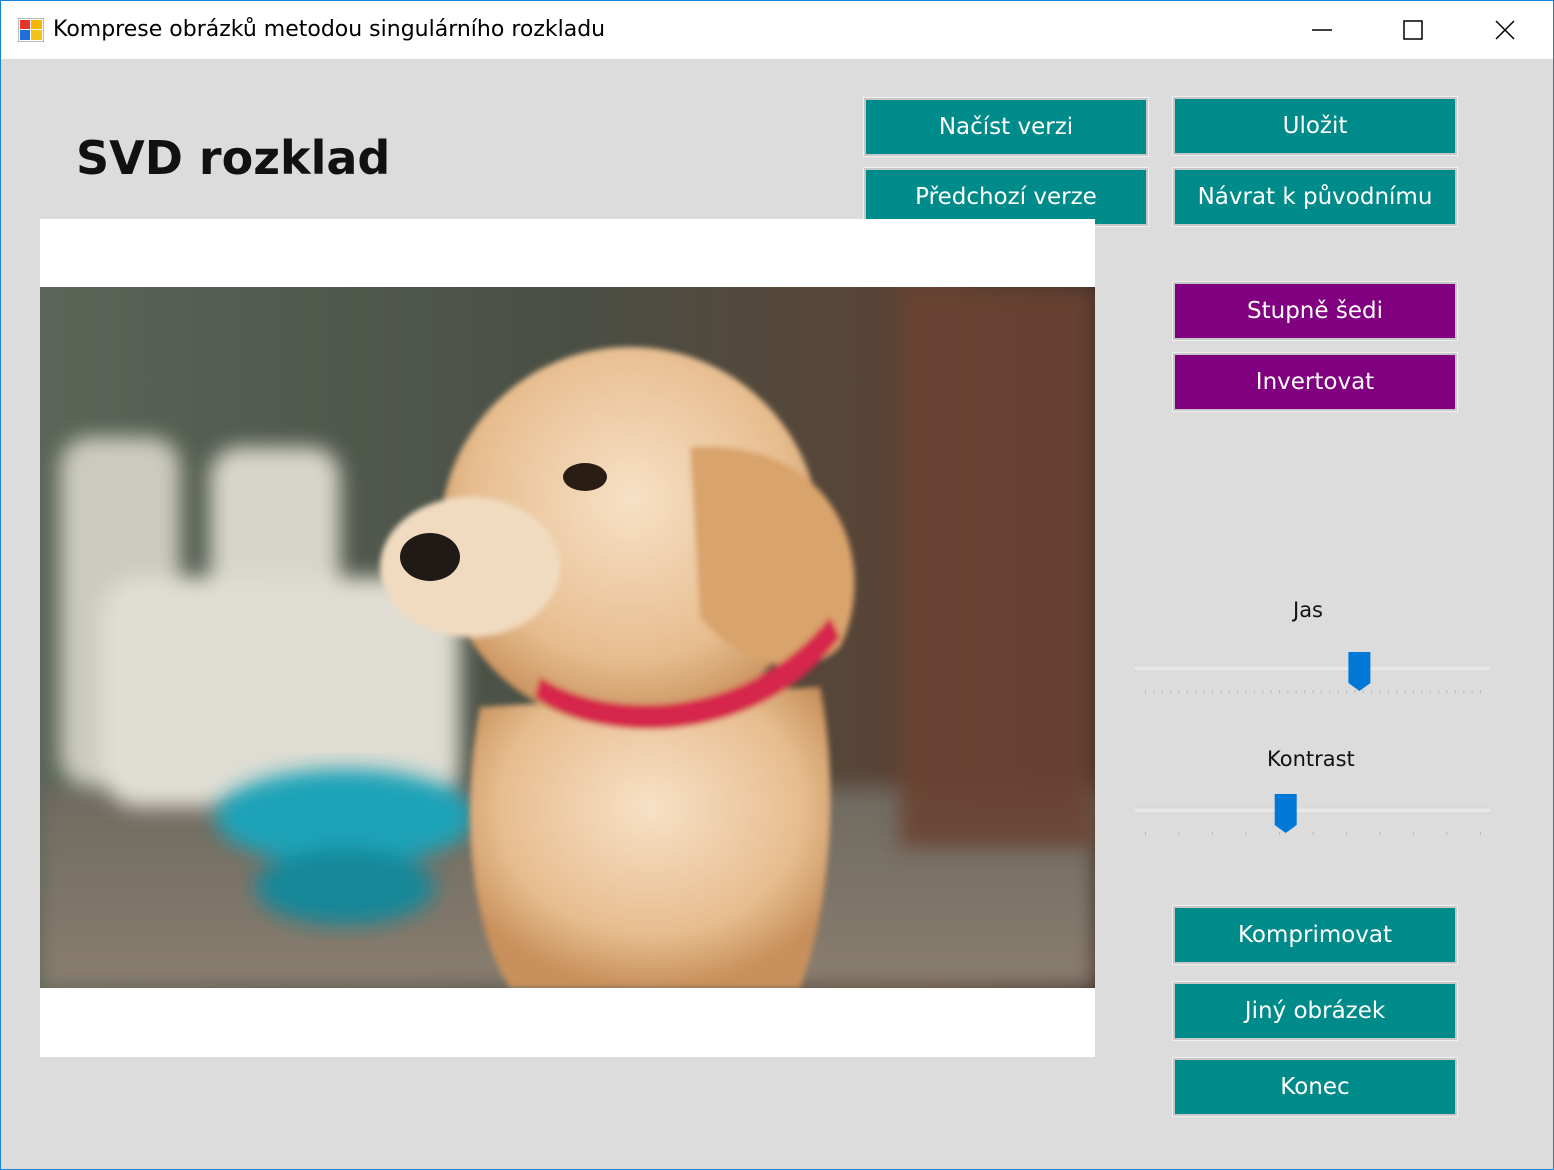  What do you see at coordinates (1315, 1087) in the screenshot?
I see `quit-button: Konec` at bounding box center [1315, 1087].